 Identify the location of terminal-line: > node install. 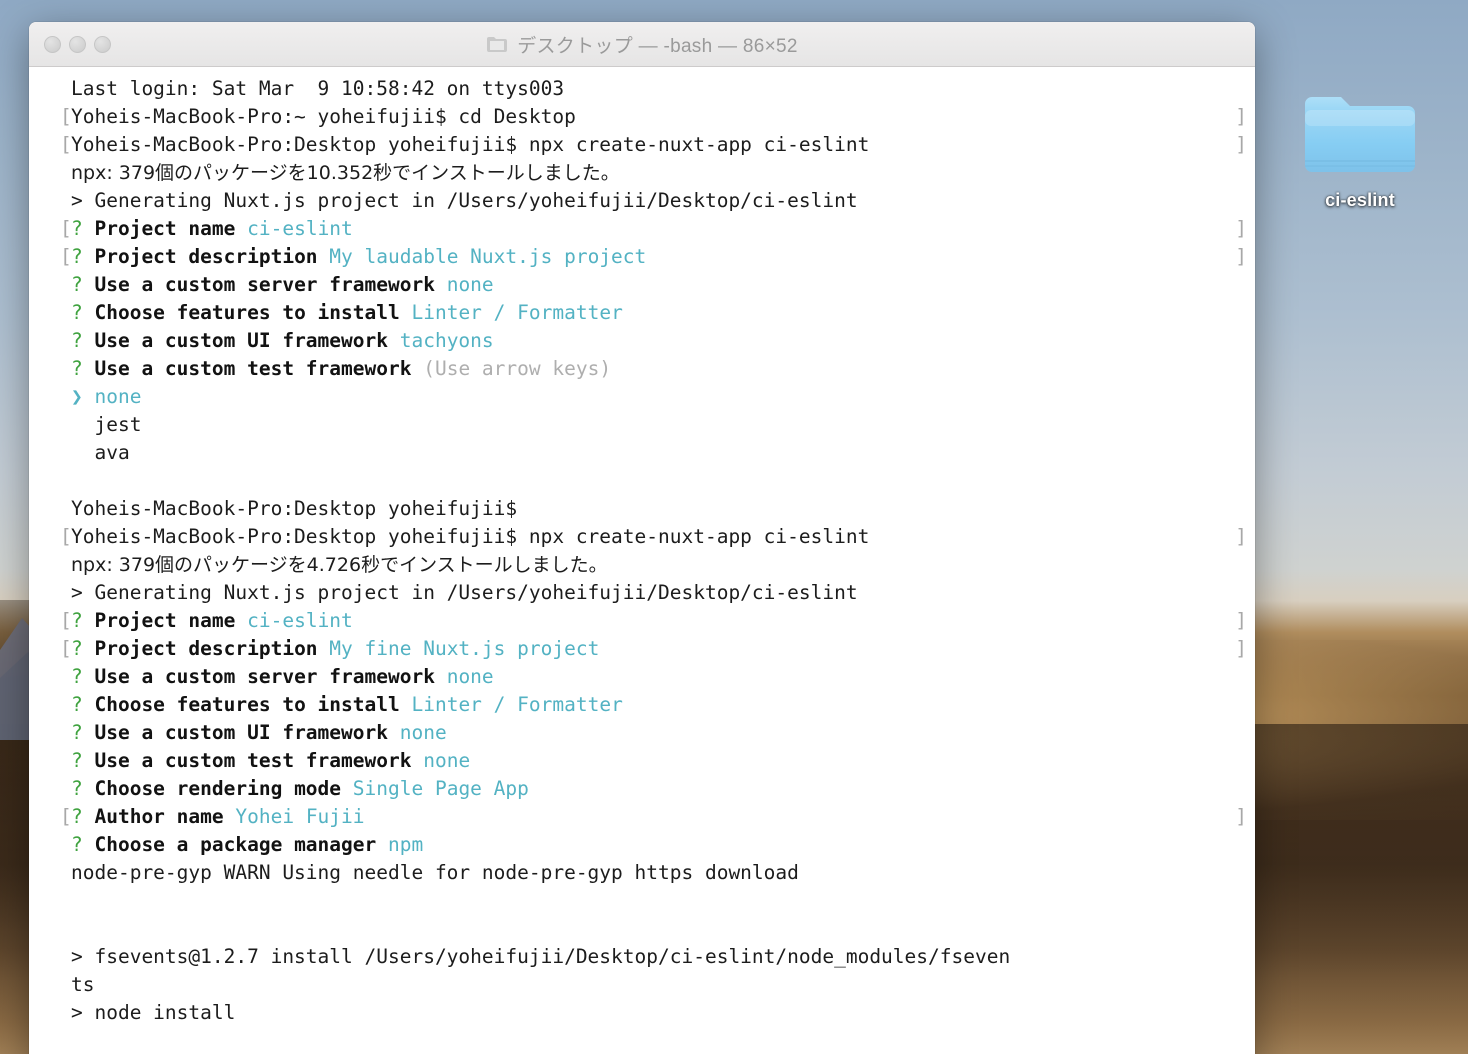
(642, 1013).